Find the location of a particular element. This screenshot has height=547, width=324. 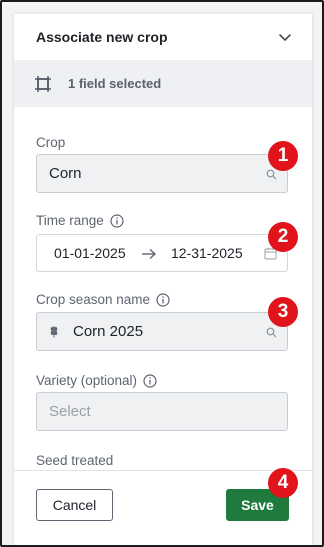

crop-season-label: Crop season name is located at coordinates (103, 299).